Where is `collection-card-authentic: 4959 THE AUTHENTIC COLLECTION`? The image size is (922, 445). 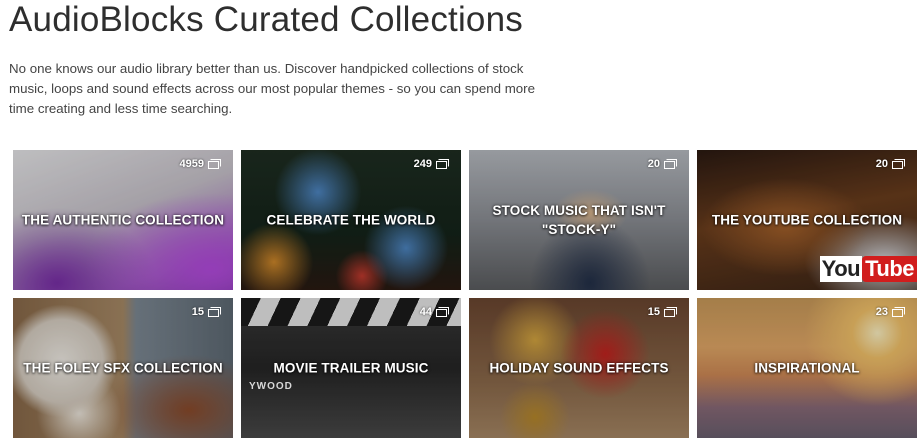 collection-card-authentic: 4959 THE AUTHENTIC COLLECTION is located at coordinates (123, 220).